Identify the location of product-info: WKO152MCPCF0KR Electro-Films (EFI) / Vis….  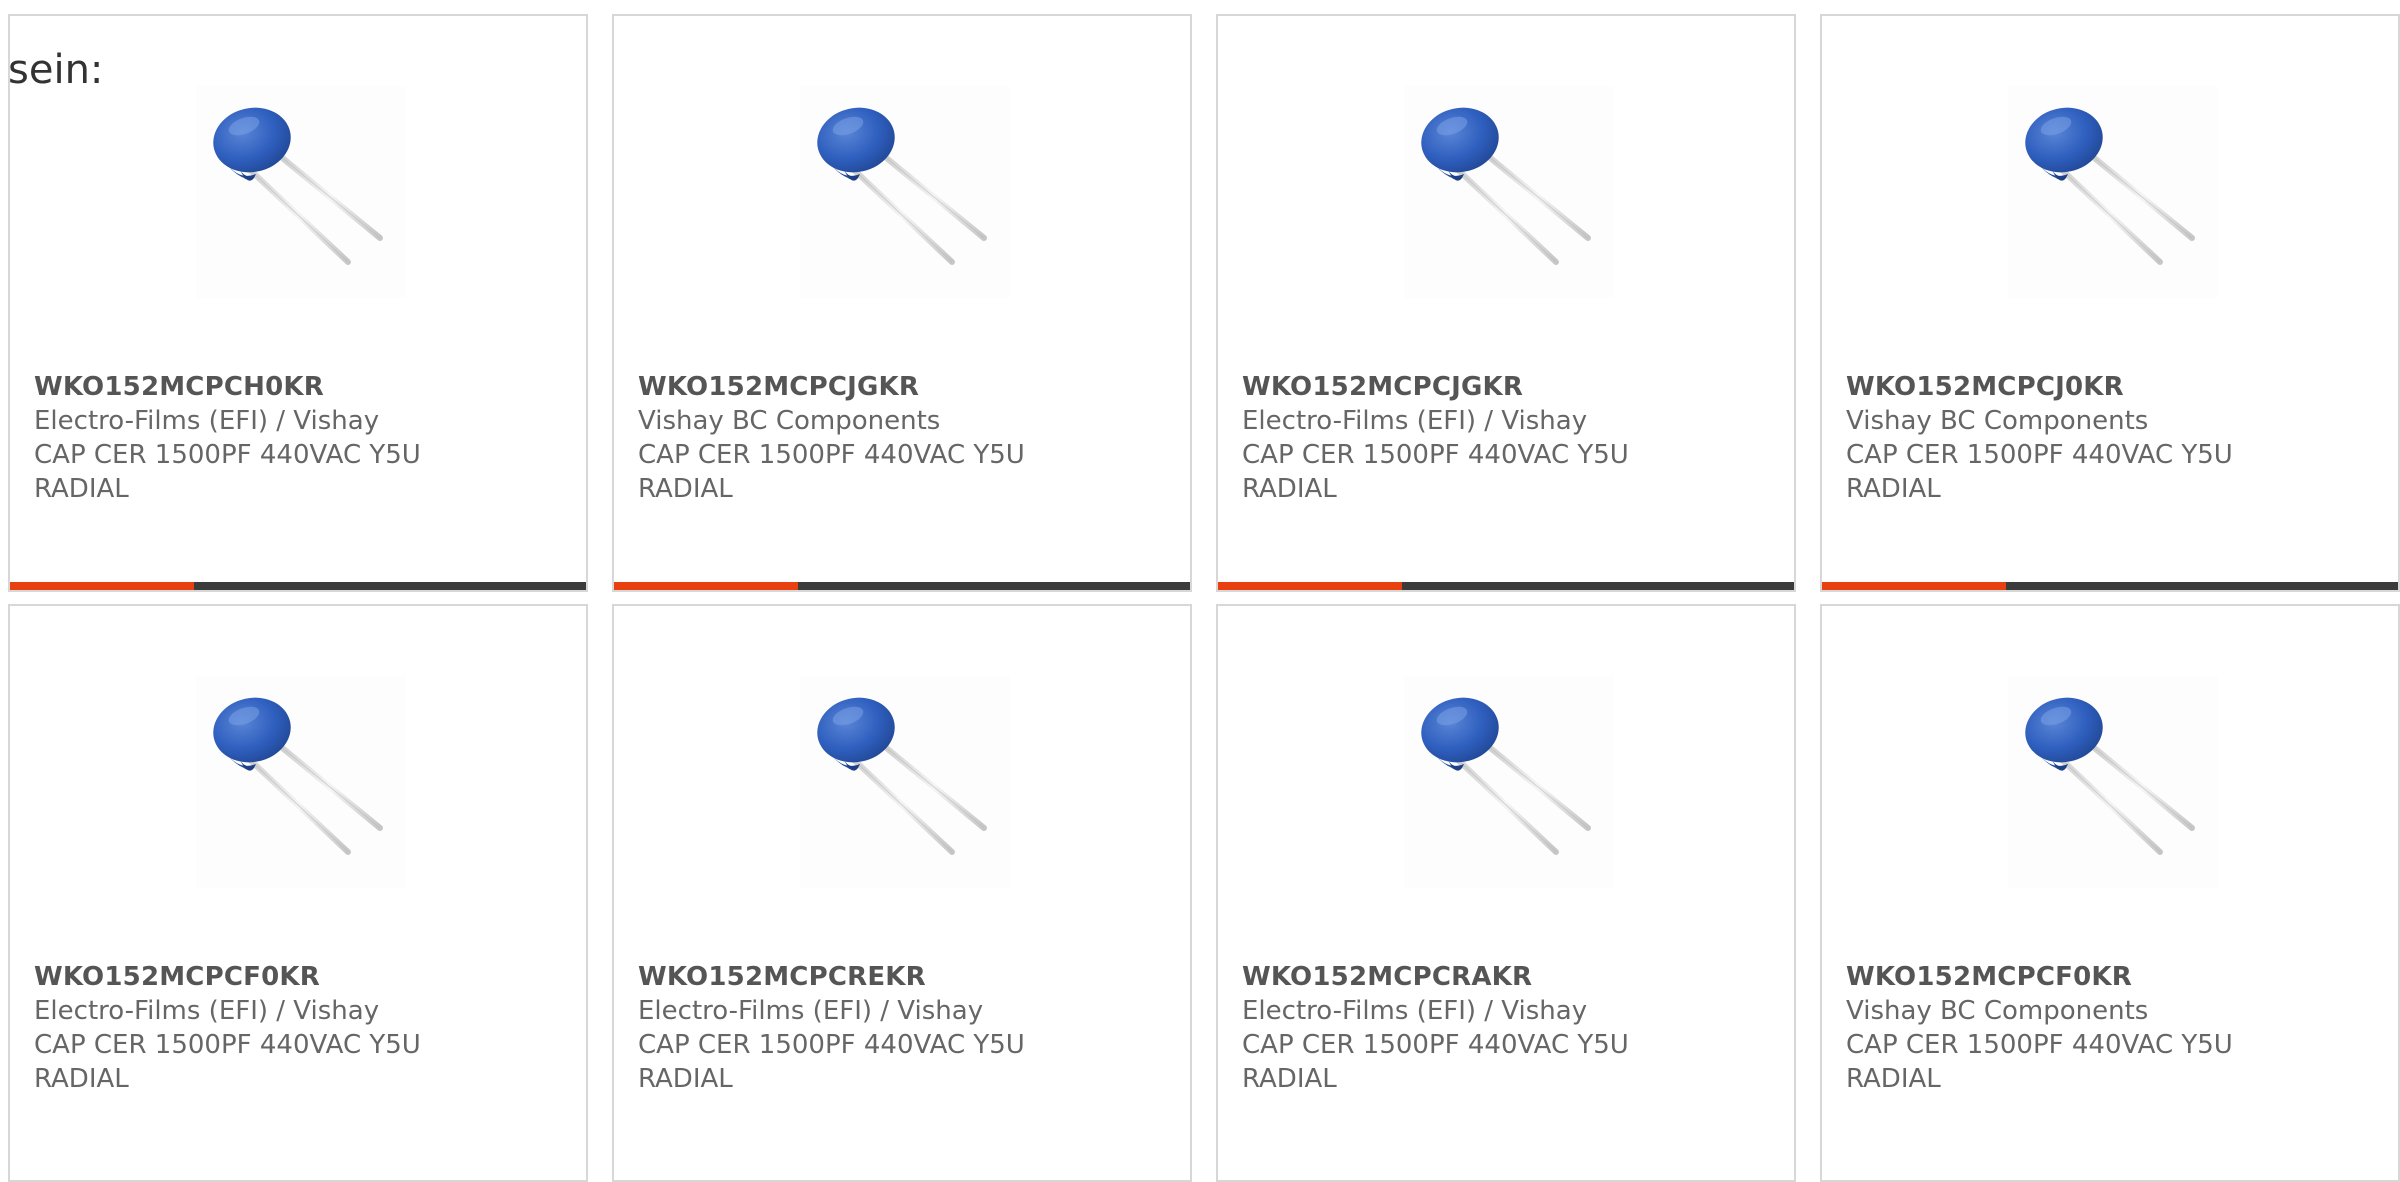
(299, 1028).